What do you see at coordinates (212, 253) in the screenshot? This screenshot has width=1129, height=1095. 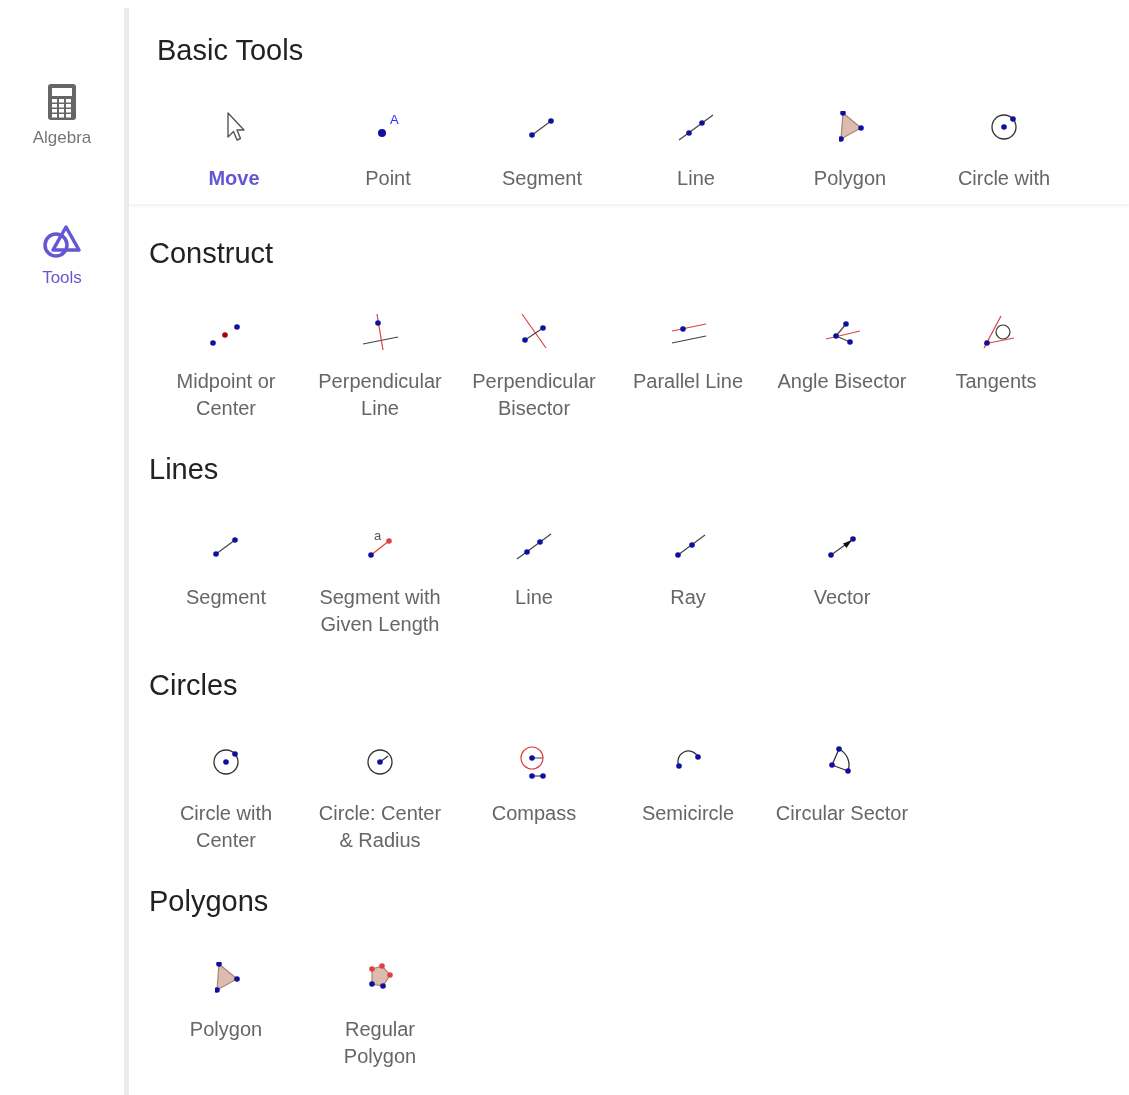 I see `section-title: Construct` at bounding box center [212, 253].